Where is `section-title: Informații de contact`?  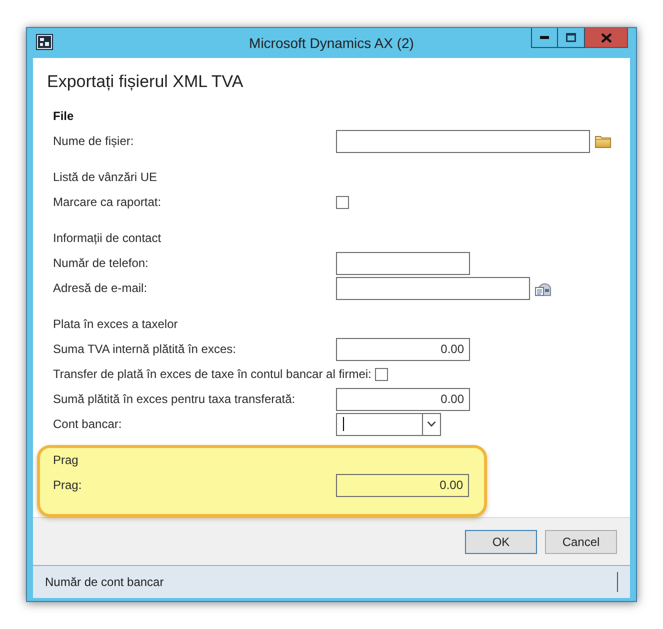 section-title: Informații de contact is located at coordinates (107, 238).